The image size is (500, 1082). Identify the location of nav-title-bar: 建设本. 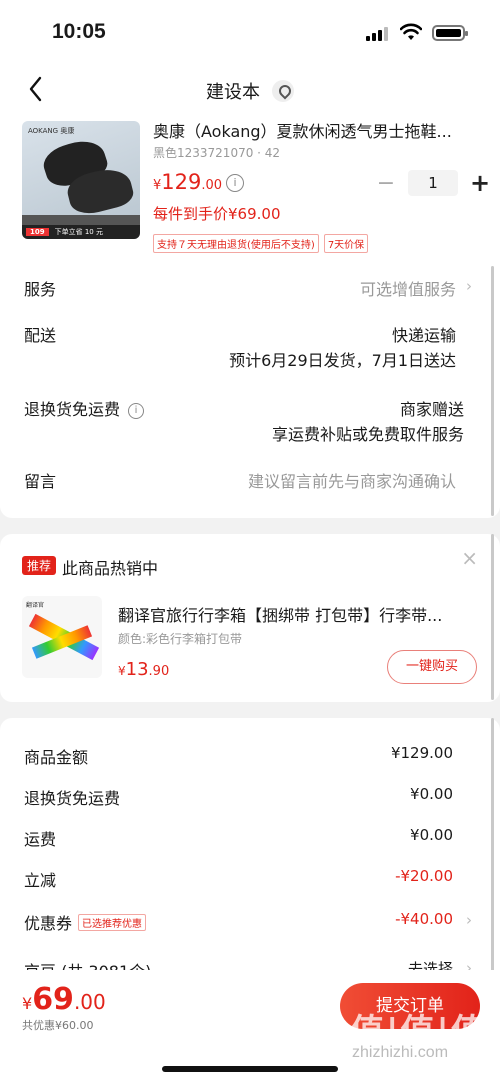
(250, 91).